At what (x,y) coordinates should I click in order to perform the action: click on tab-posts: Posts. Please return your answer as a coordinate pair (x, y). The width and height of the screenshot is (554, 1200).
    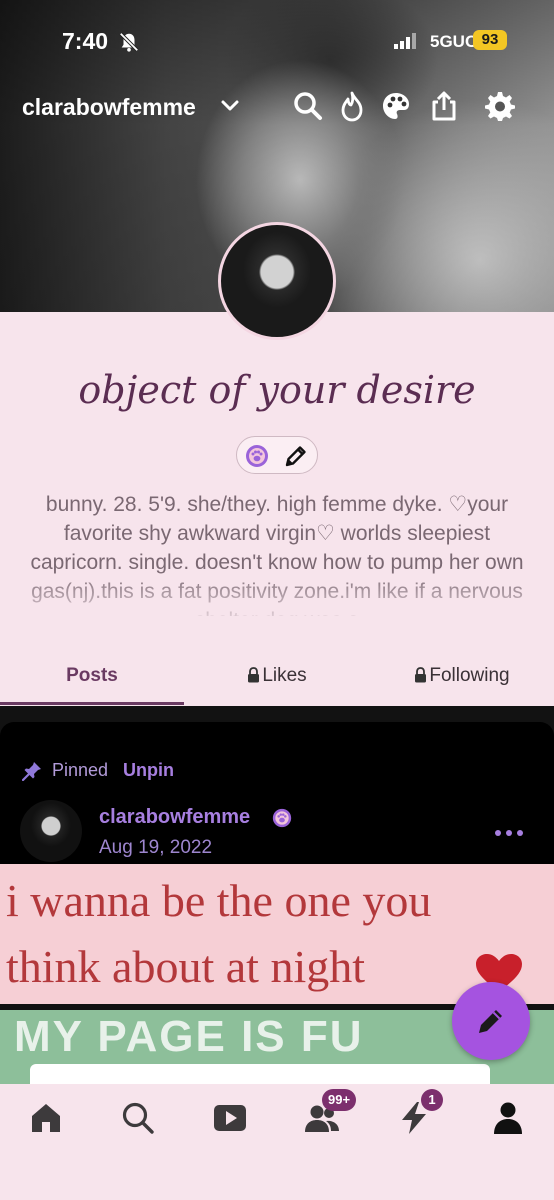
    Looking at the image, I should click on (92, 677).